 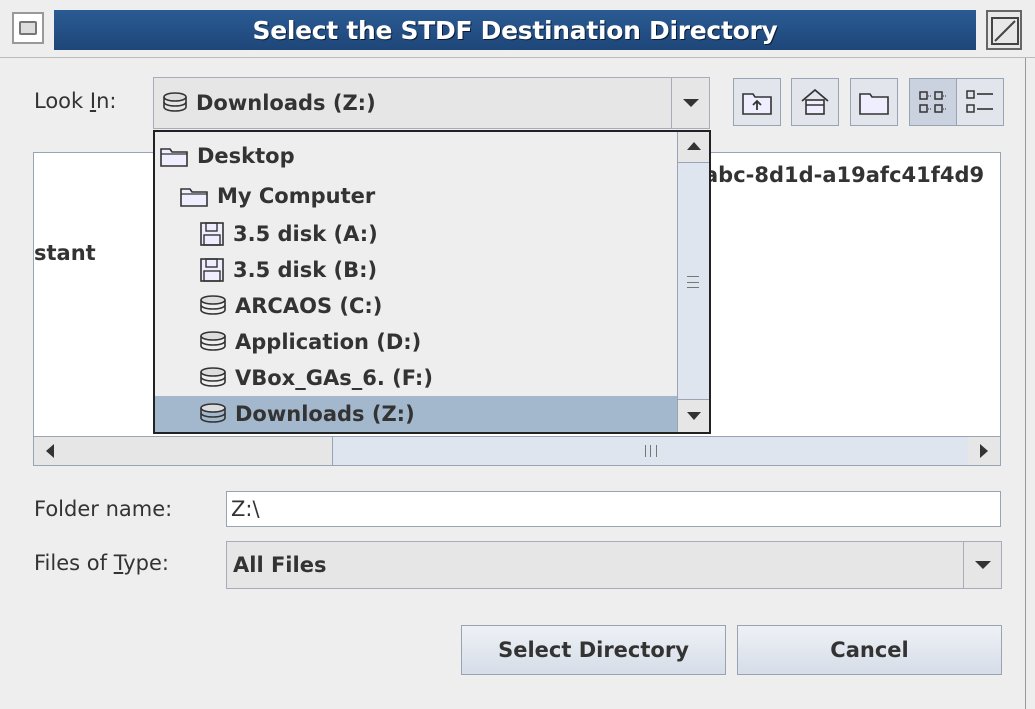 I want to click on new-folder-icon, so click(x=874, y=104).